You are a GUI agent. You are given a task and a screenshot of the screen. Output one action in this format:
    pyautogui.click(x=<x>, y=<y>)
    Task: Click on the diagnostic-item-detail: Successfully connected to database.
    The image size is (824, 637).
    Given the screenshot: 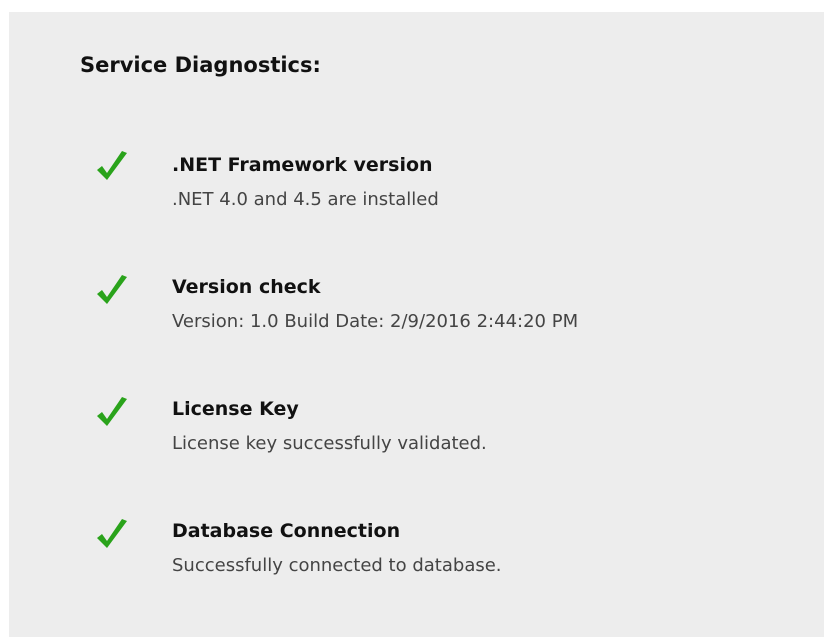 What is the action you would take?
    pyautogui.click(x=337, y=565)
    